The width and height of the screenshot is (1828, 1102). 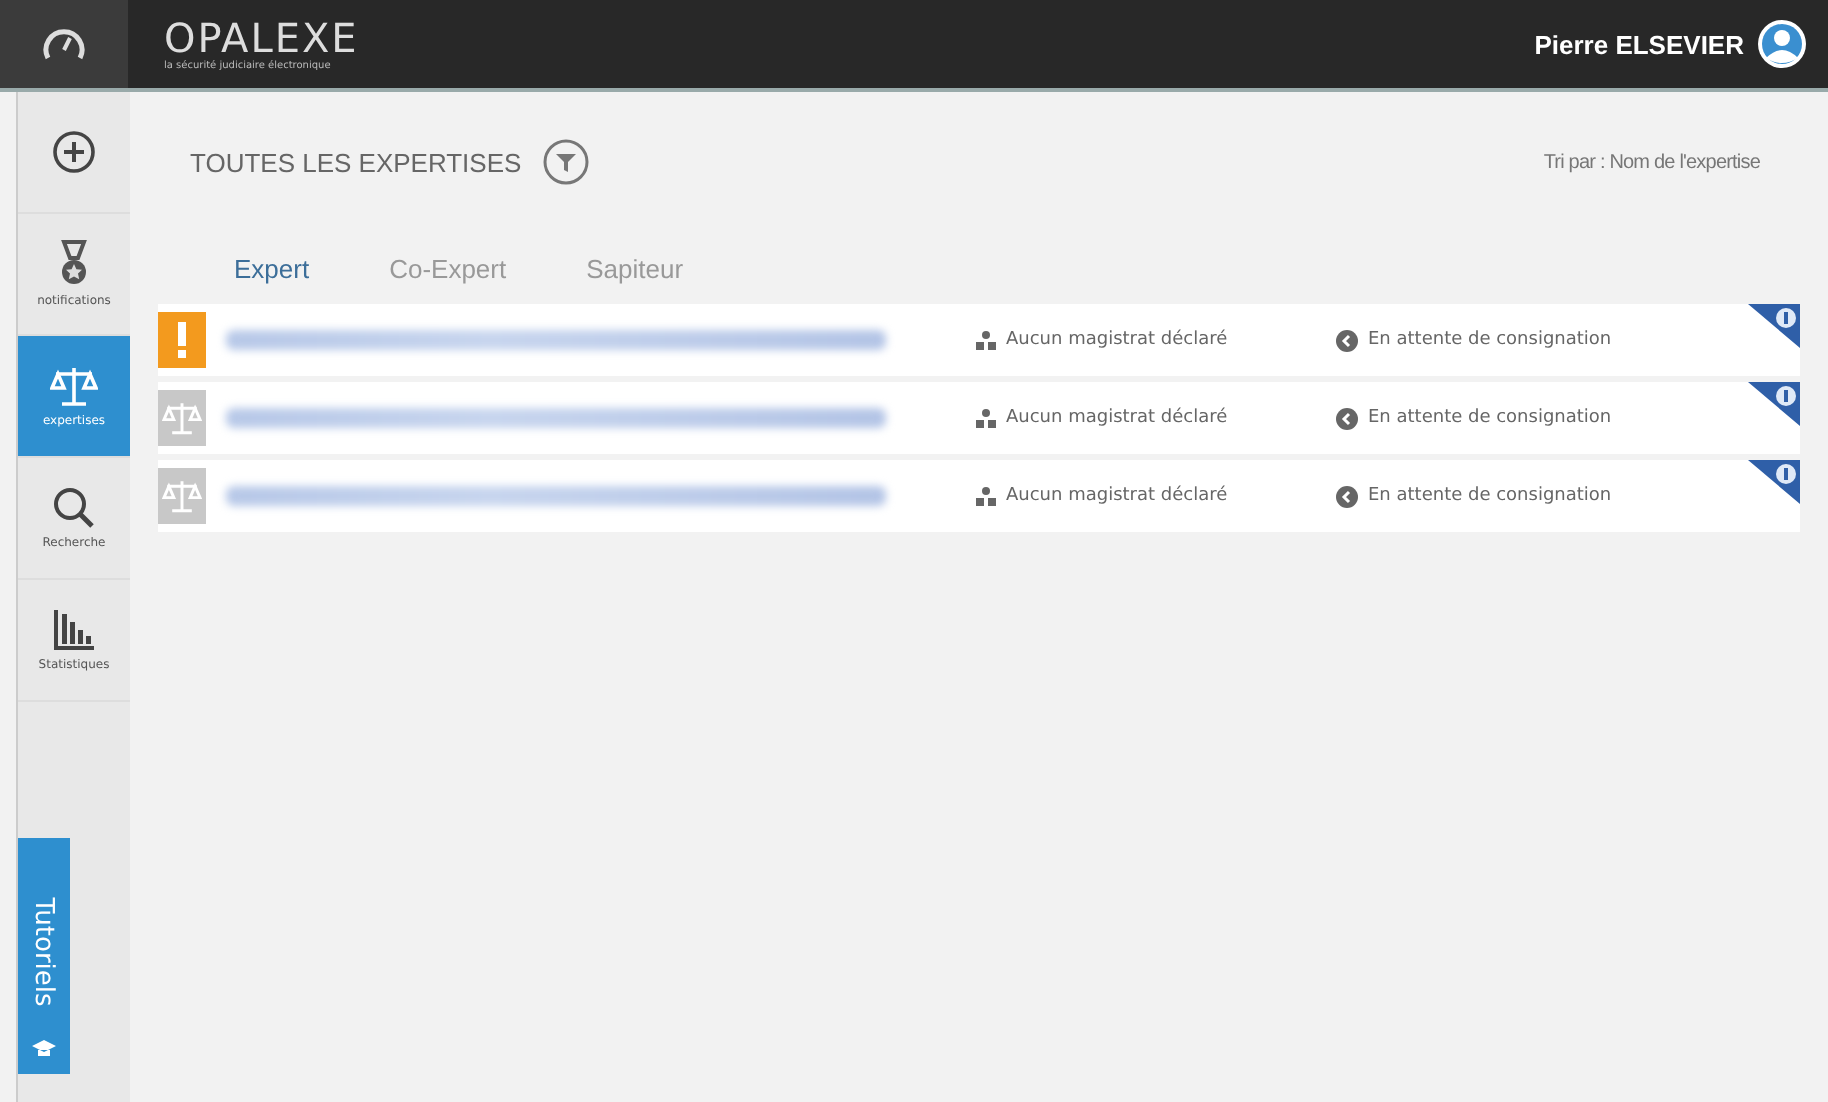 I want to click on dashboard-button, so click(x=64, y=44).